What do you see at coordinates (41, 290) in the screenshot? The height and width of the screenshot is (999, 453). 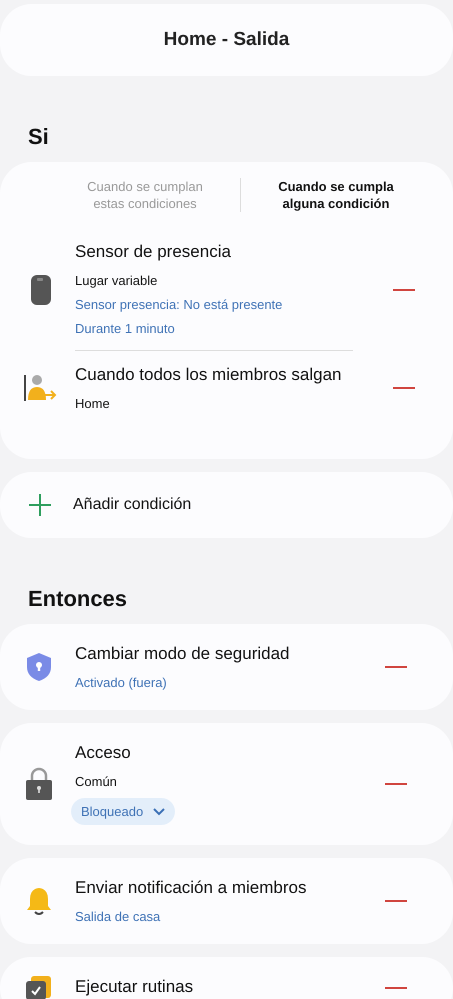 I see `sensor-icon` at bounding box center [41, 290].